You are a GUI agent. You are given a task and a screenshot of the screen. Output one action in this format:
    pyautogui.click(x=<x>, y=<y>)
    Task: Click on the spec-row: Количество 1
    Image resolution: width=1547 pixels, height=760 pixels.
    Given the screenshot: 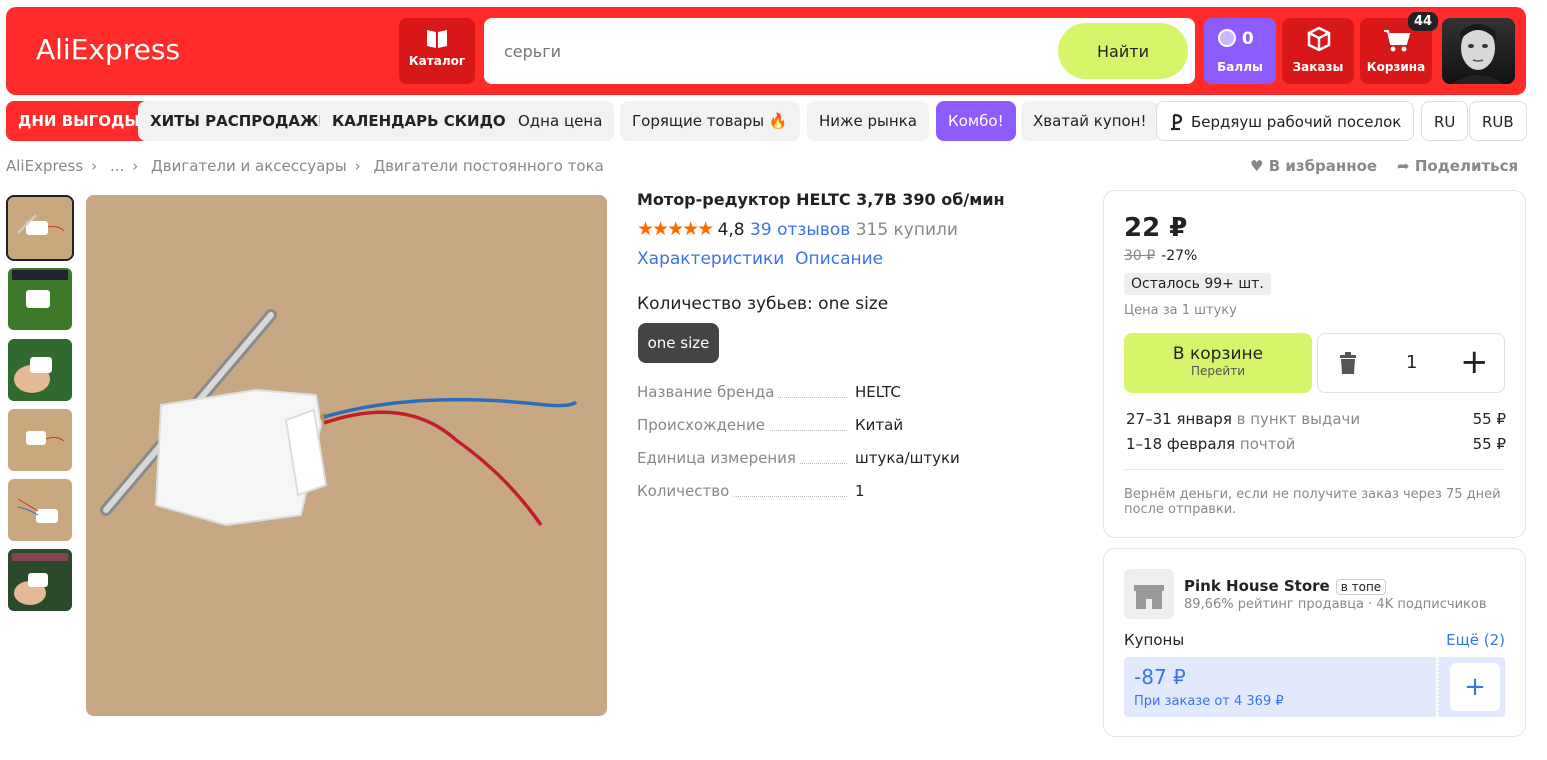 What is the action you would take?
    pyautogui.click(x=847, y=498)
    